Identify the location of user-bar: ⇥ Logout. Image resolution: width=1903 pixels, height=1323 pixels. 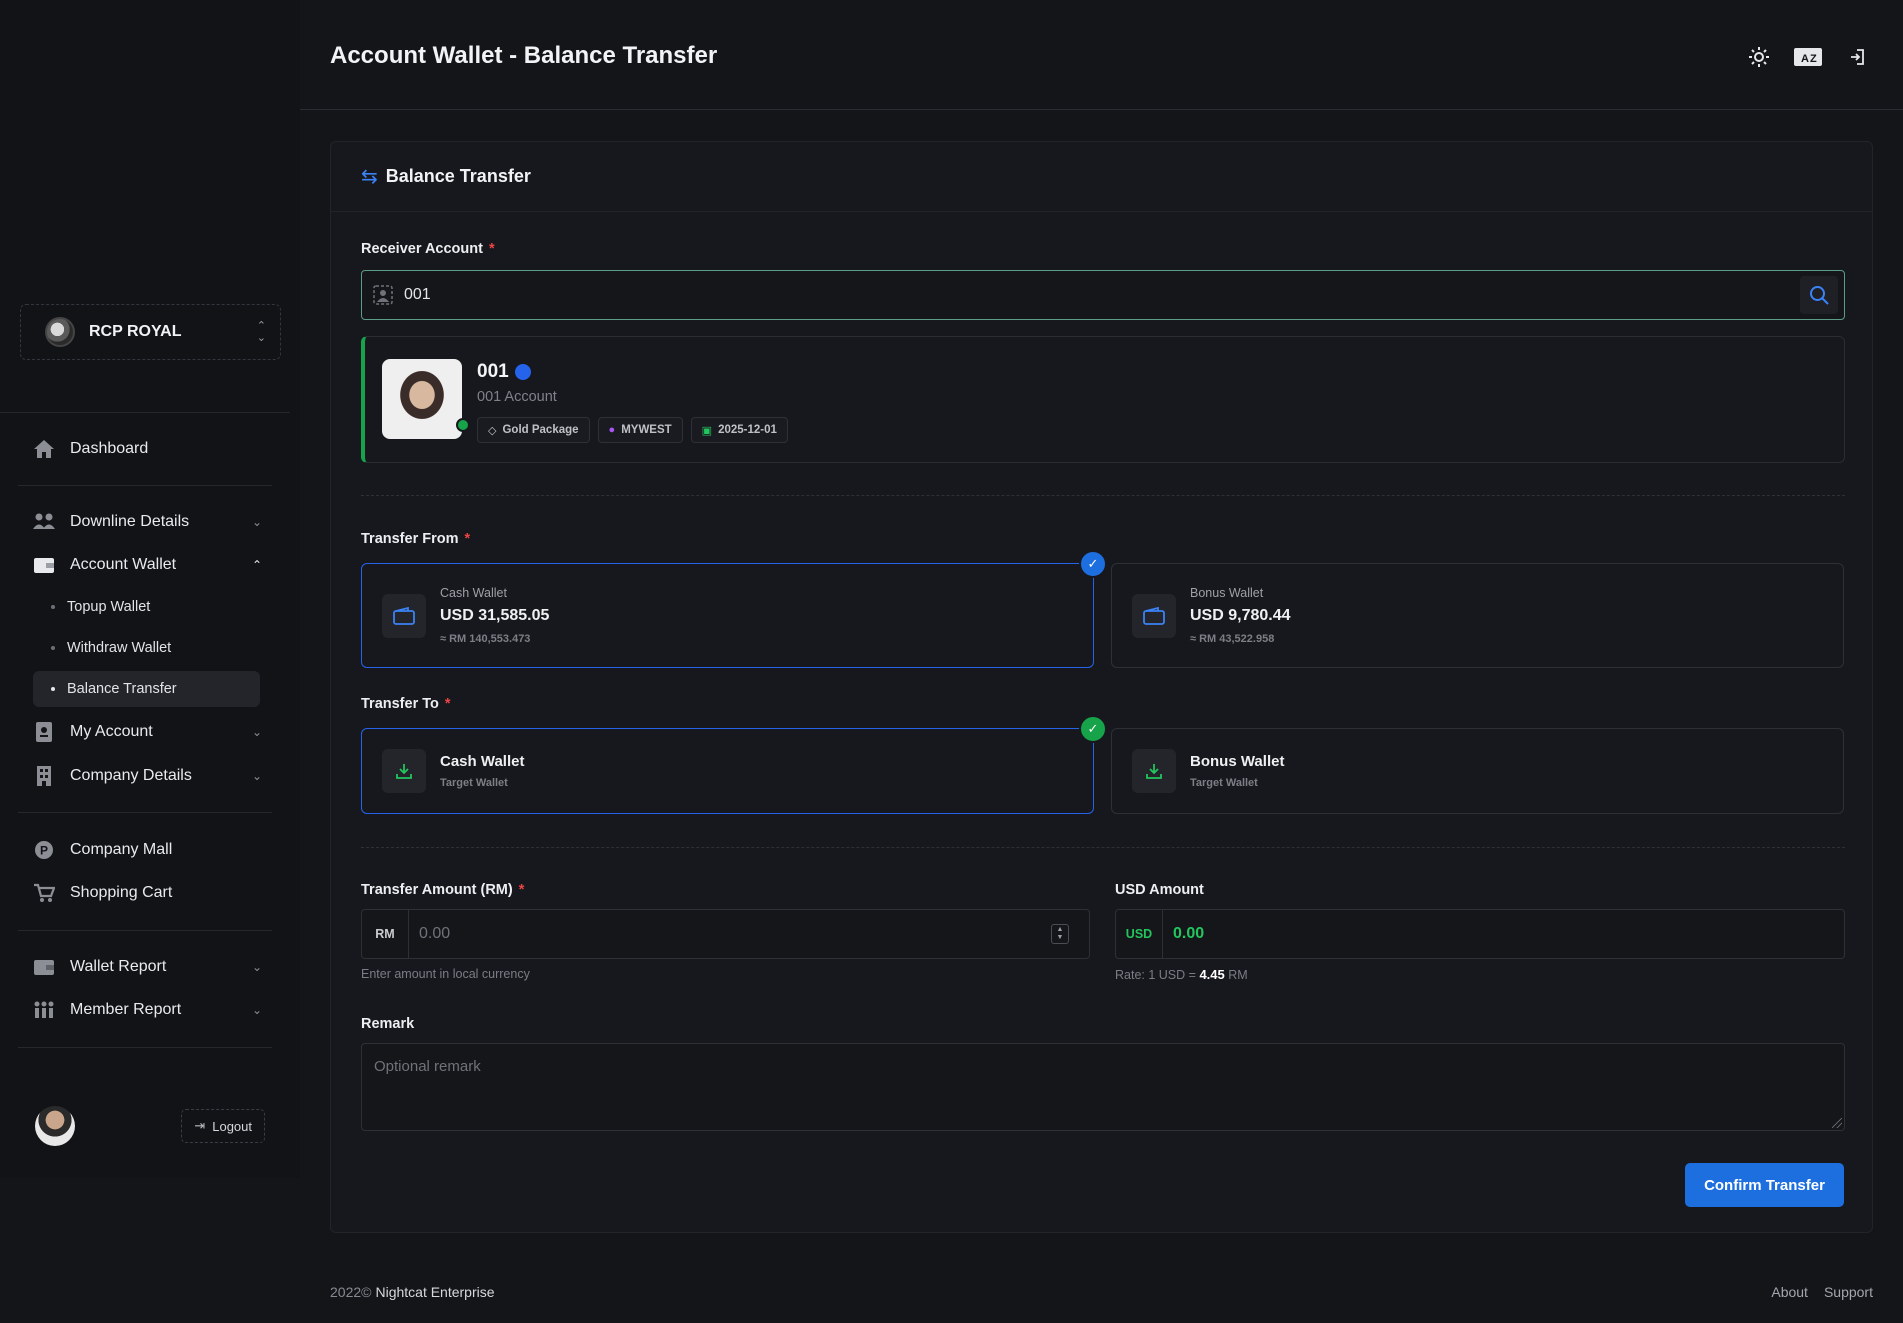
(150, 1126).